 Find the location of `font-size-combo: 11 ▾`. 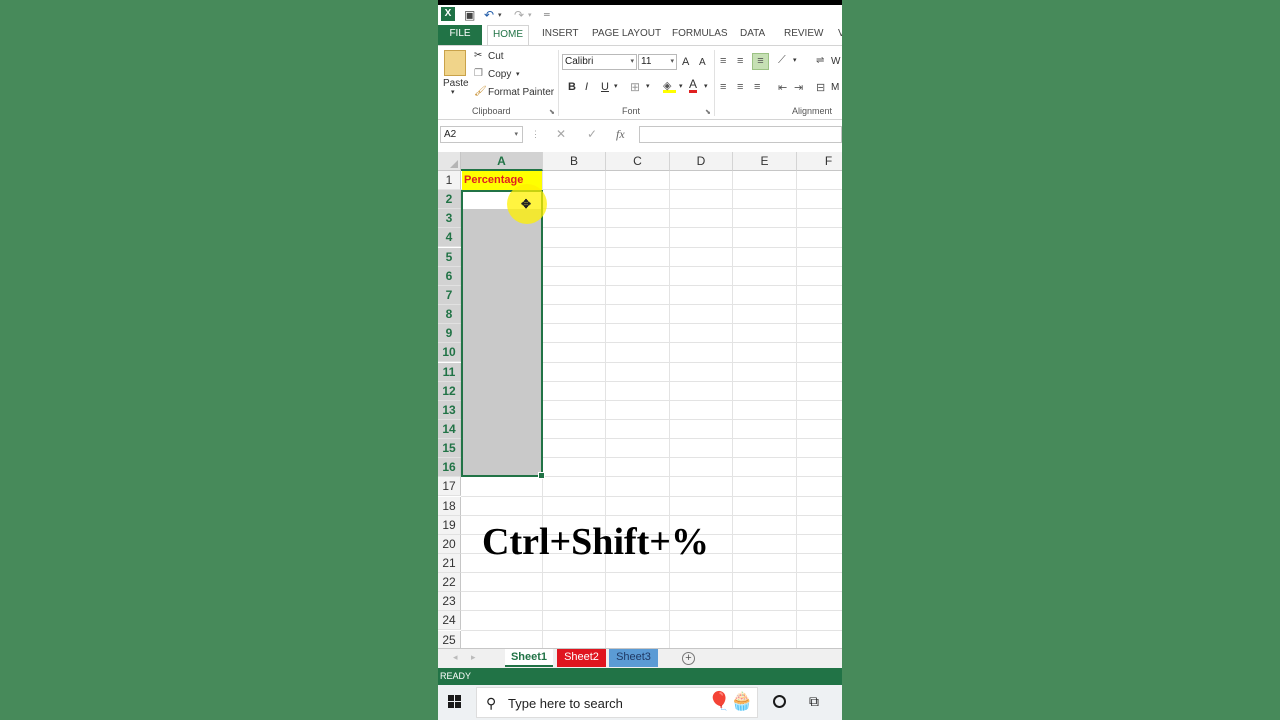

font-size-combo: 11 ▾ is located at coordinates (657, 62).